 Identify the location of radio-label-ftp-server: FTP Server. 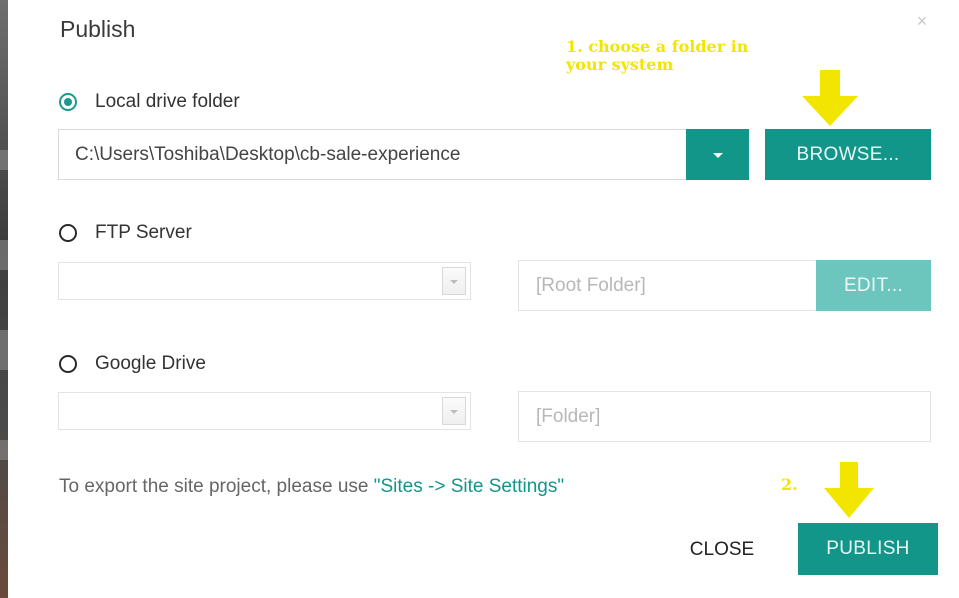
(143, 232).